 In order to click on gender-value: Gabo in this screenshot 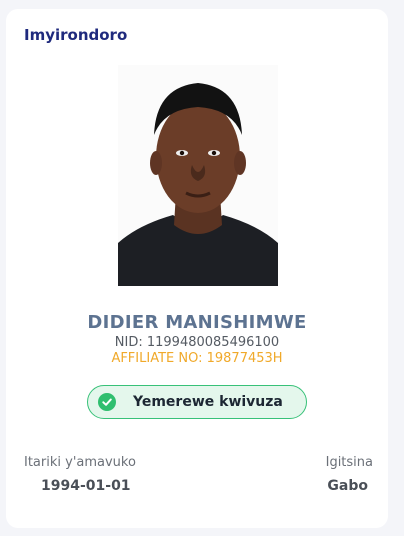, I will do `click(347, 486)`.